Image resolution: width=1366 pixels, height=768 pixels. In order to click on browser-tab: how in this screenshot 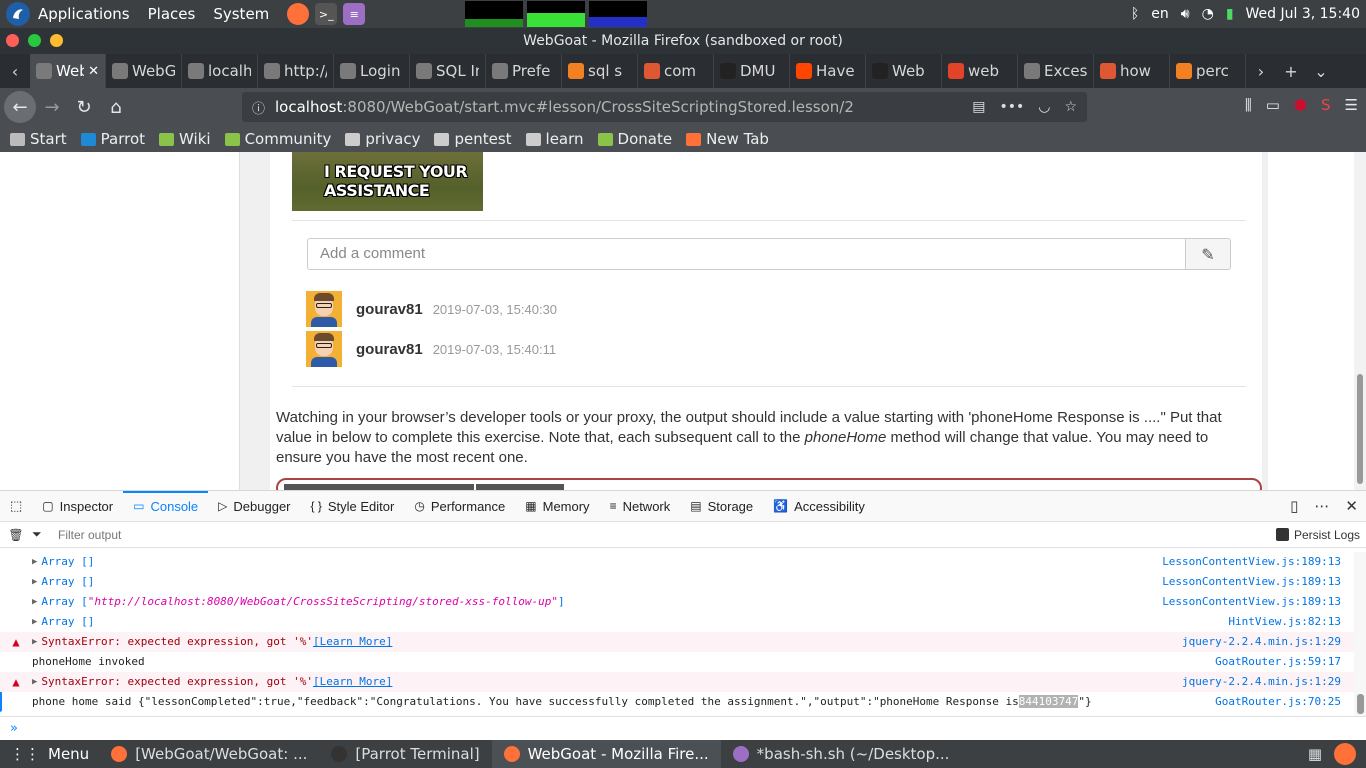, I will do `click(1132, 71)`.